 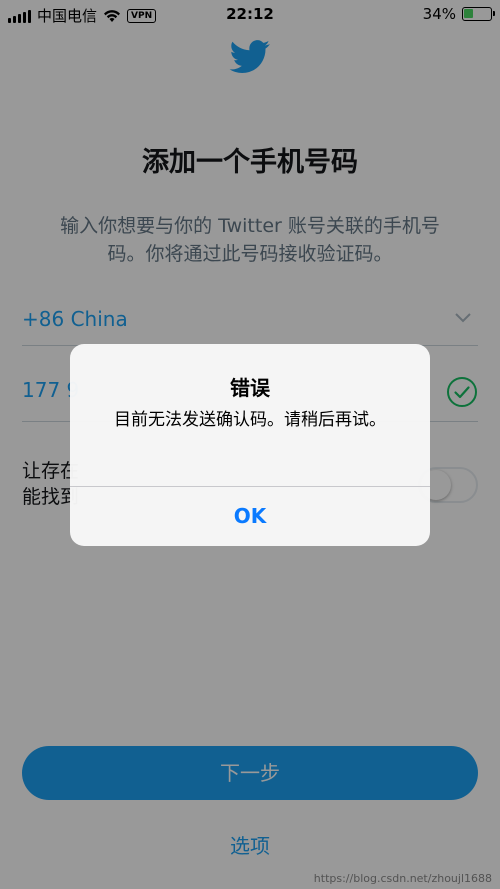 What do you see at coordinates (250, 420) in the screenshot?
I see `alert-message: 目前无法发送确认码。请稍后再试。` at bounding box center [250, 420].